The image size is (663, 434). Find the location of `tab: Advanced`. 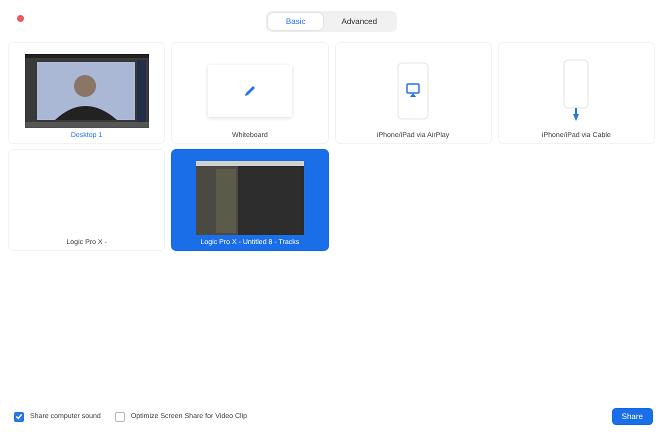

tab: Advanced is located at coordinates (359, 21).